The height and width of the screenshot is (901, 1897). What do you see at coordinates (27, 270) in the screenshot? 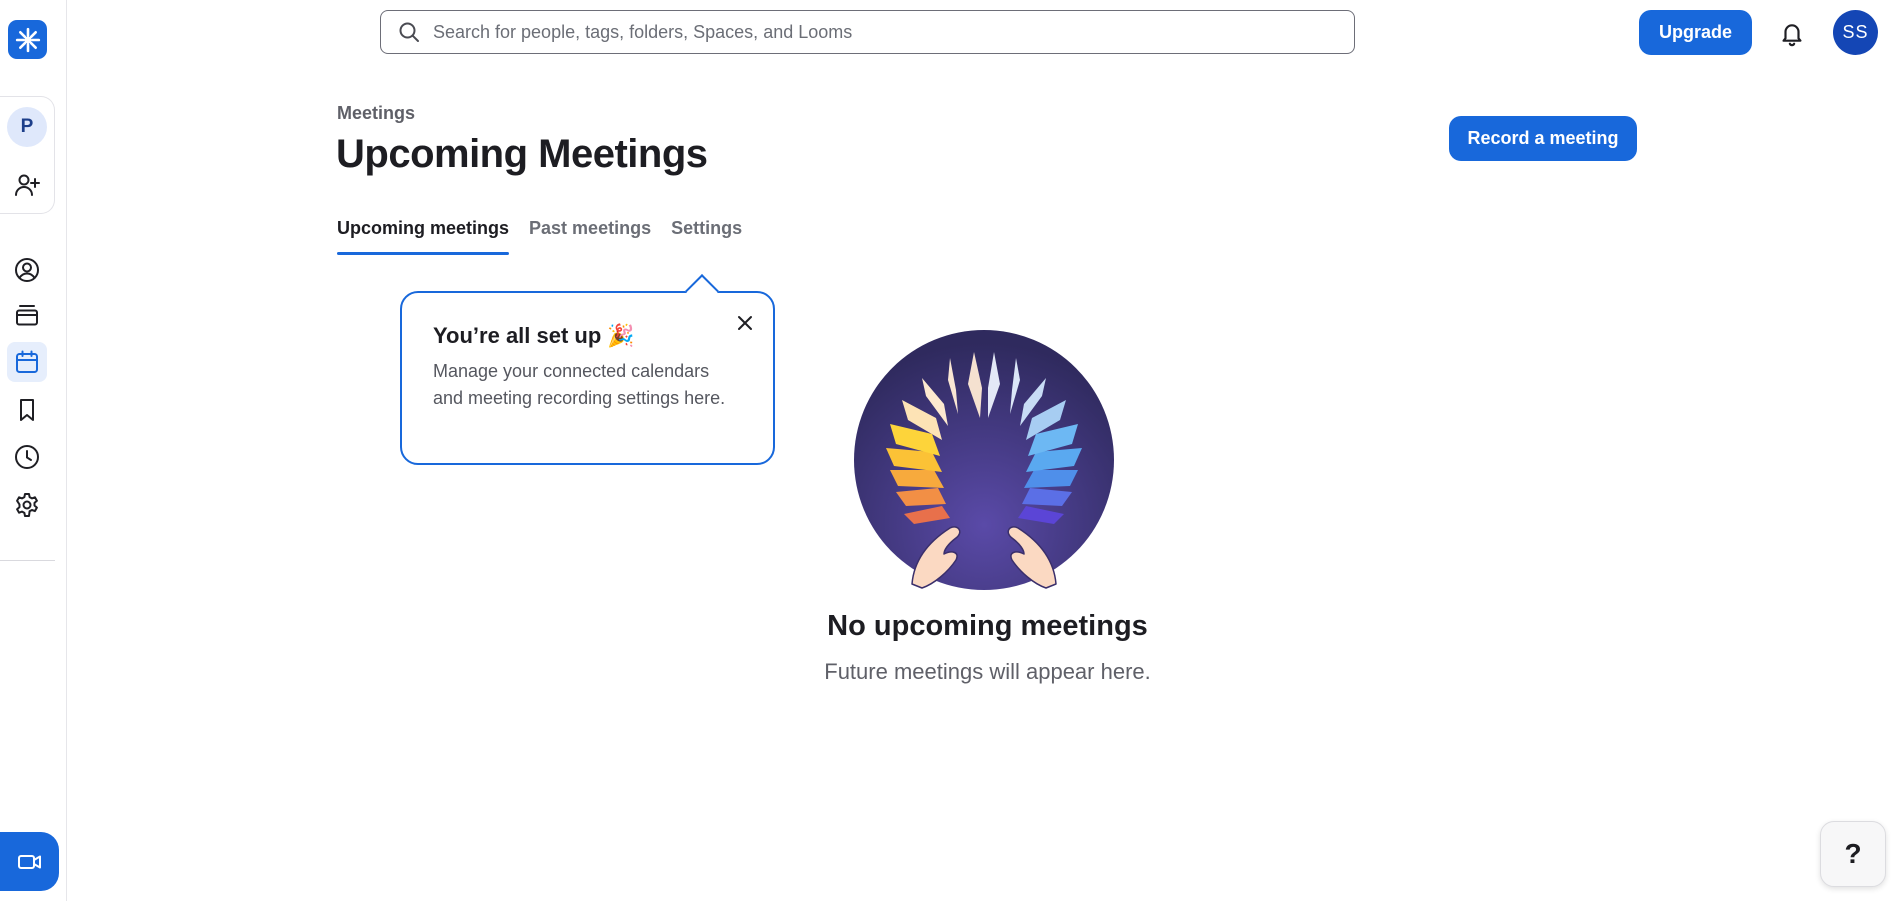
I see `user-circle-icon` at bounding box center [27, 270].